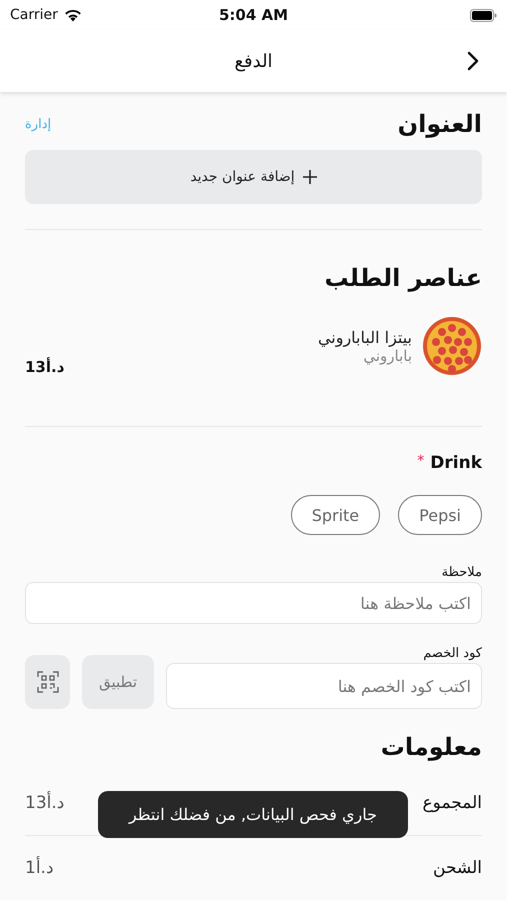 Image resolution: width=507 pixels, height=900 pixels. I want to click on item-price: د.أ13, so click(44, 367).